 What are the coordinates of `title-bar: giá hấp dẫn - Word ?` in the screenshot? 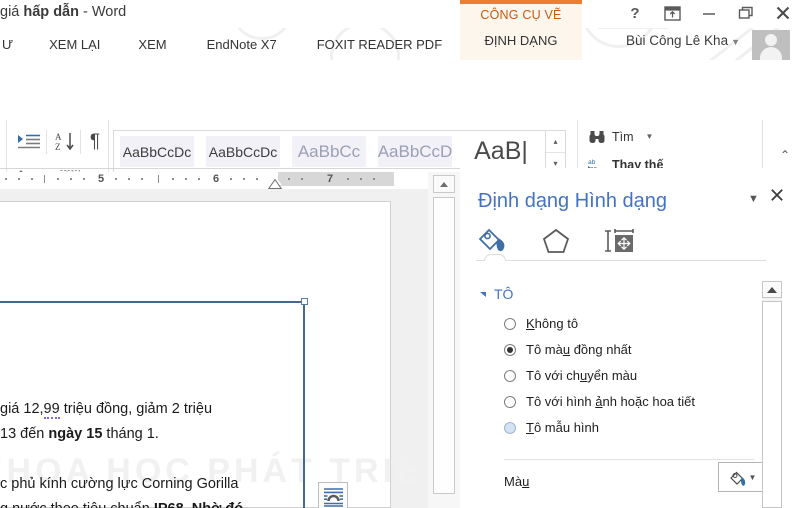 It's located at (400, 14).